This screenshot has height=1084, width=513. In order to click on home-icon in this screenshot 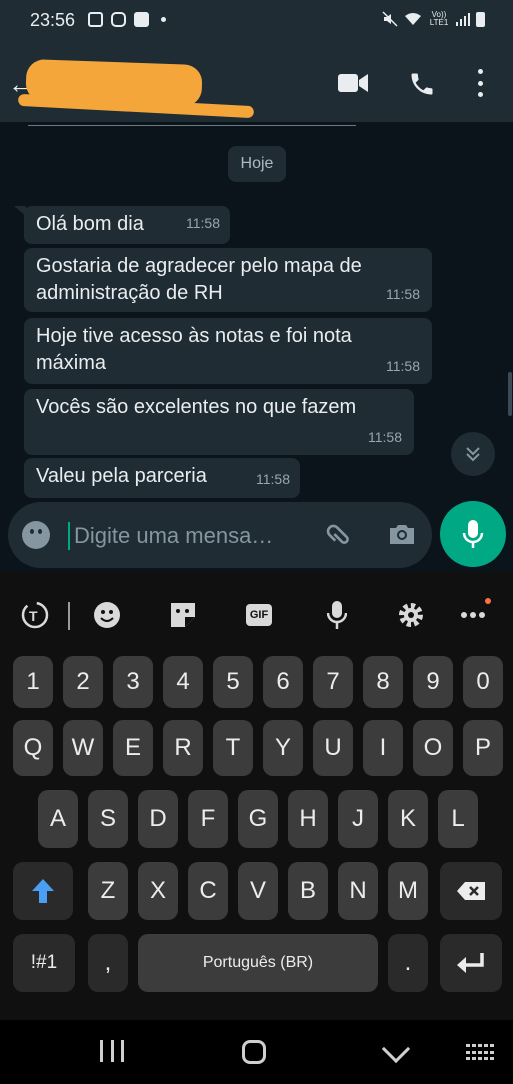, I will do `click(254, 1052)`.